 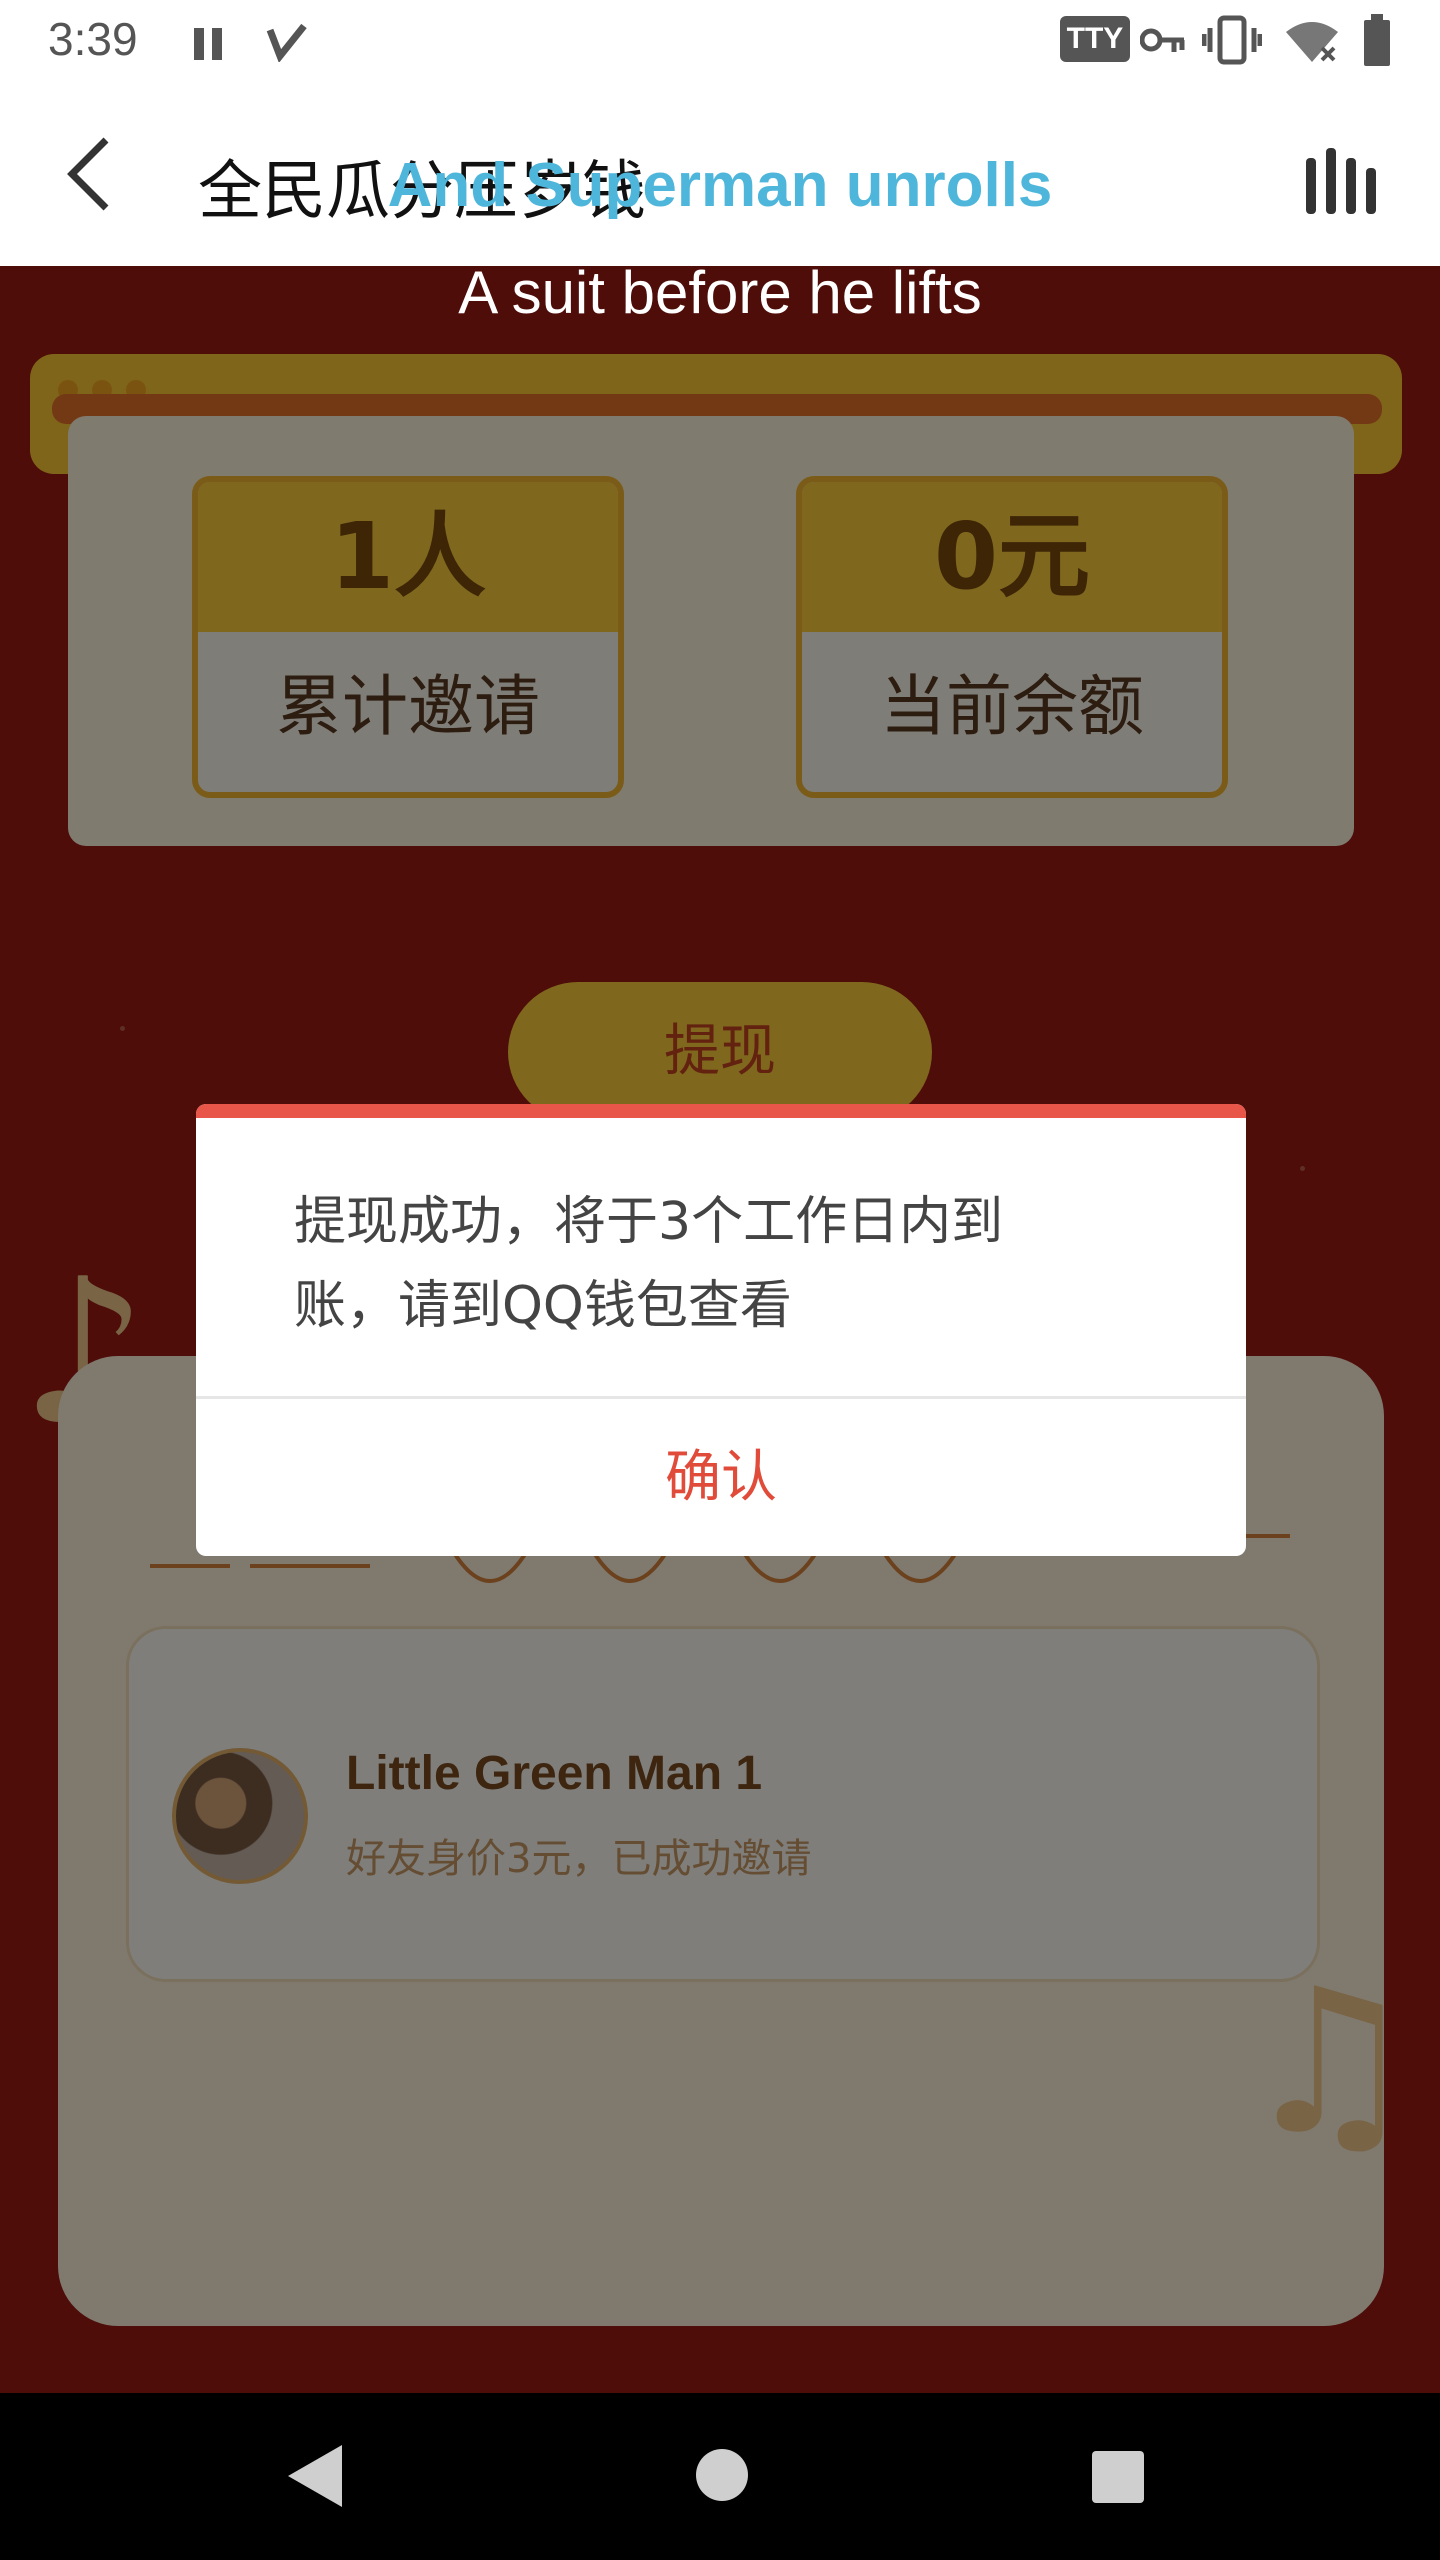 I want to click on vibrate-icon, so click(x=1232, y=40).